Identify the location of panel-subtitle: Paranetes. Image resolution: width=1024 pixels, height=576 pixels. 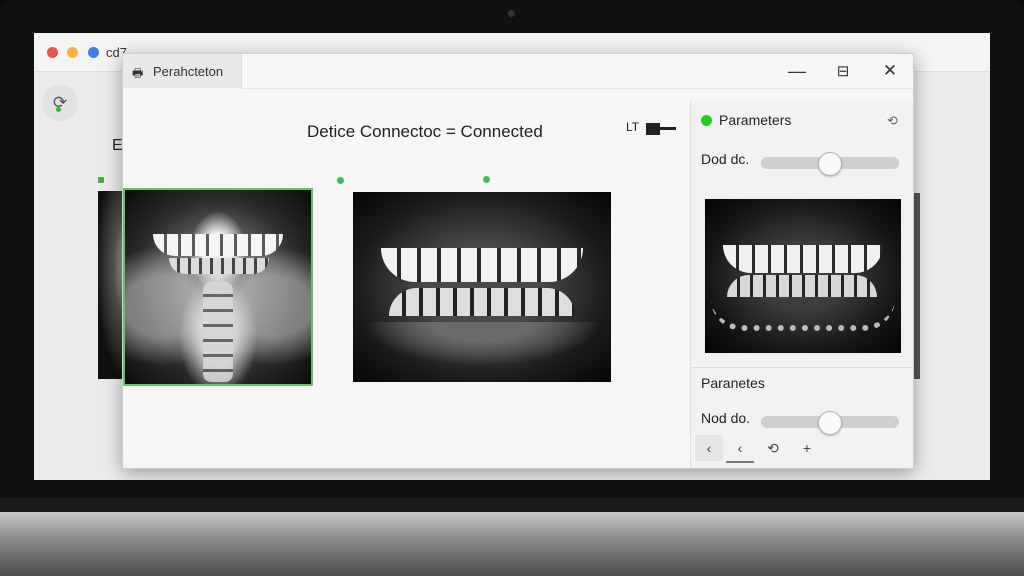
(733, 383).